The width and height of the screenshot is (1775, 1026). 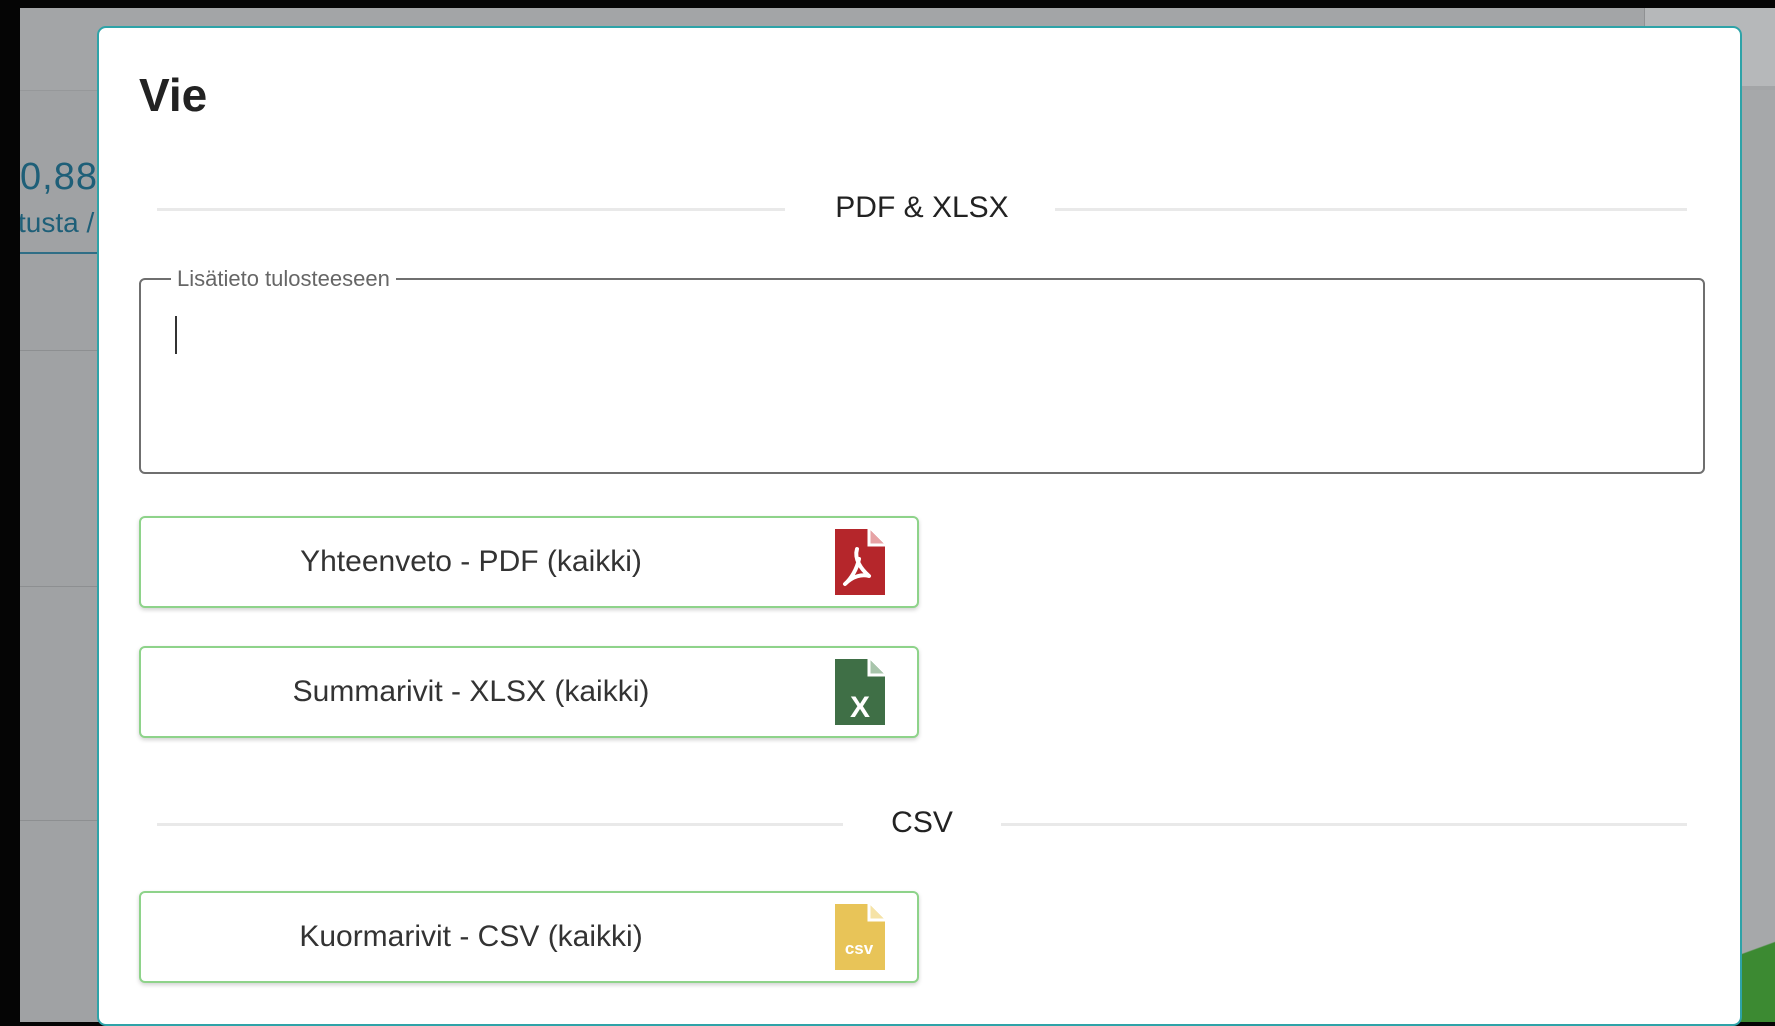 I want to click on export-summary-rows-xlsx-button: Summarivit - XLSX (kaikki) X, so click(x=529, y=692).